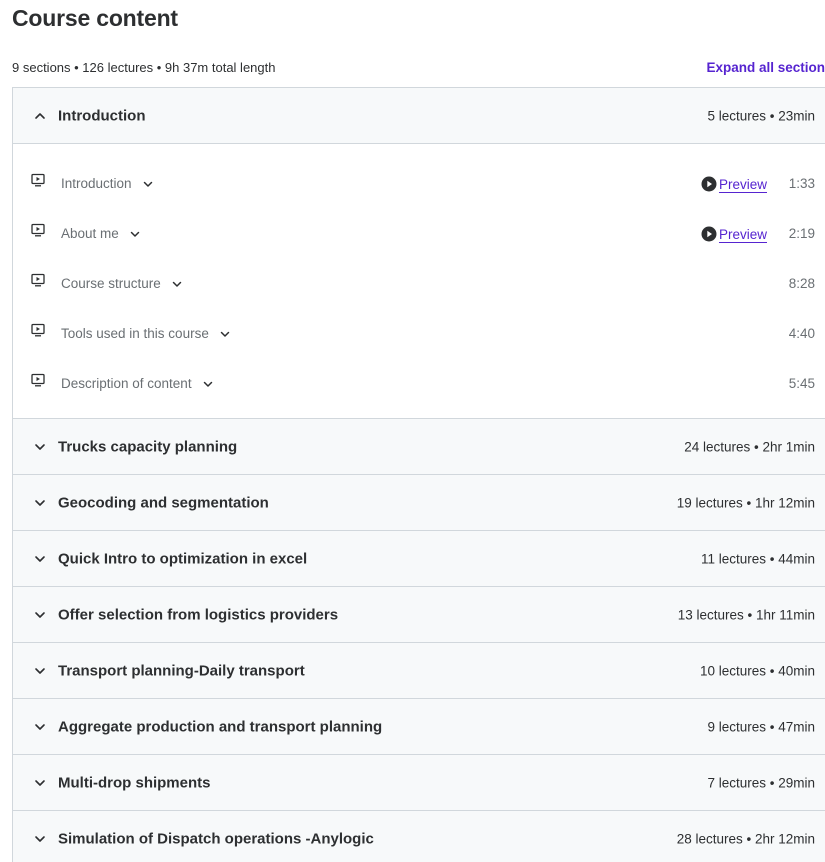 The image size is (825, 862). I want to click on section-title: Trucks capacity planning, so click(148, 446).